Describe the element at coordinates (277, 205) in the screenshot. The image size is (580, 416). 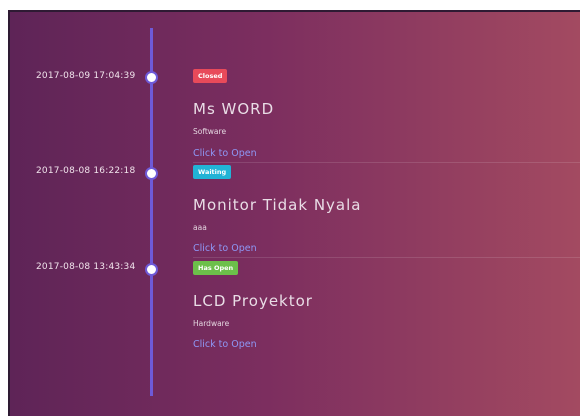
I see `ticket-title: Monitor Tidak Nyala` at that location.